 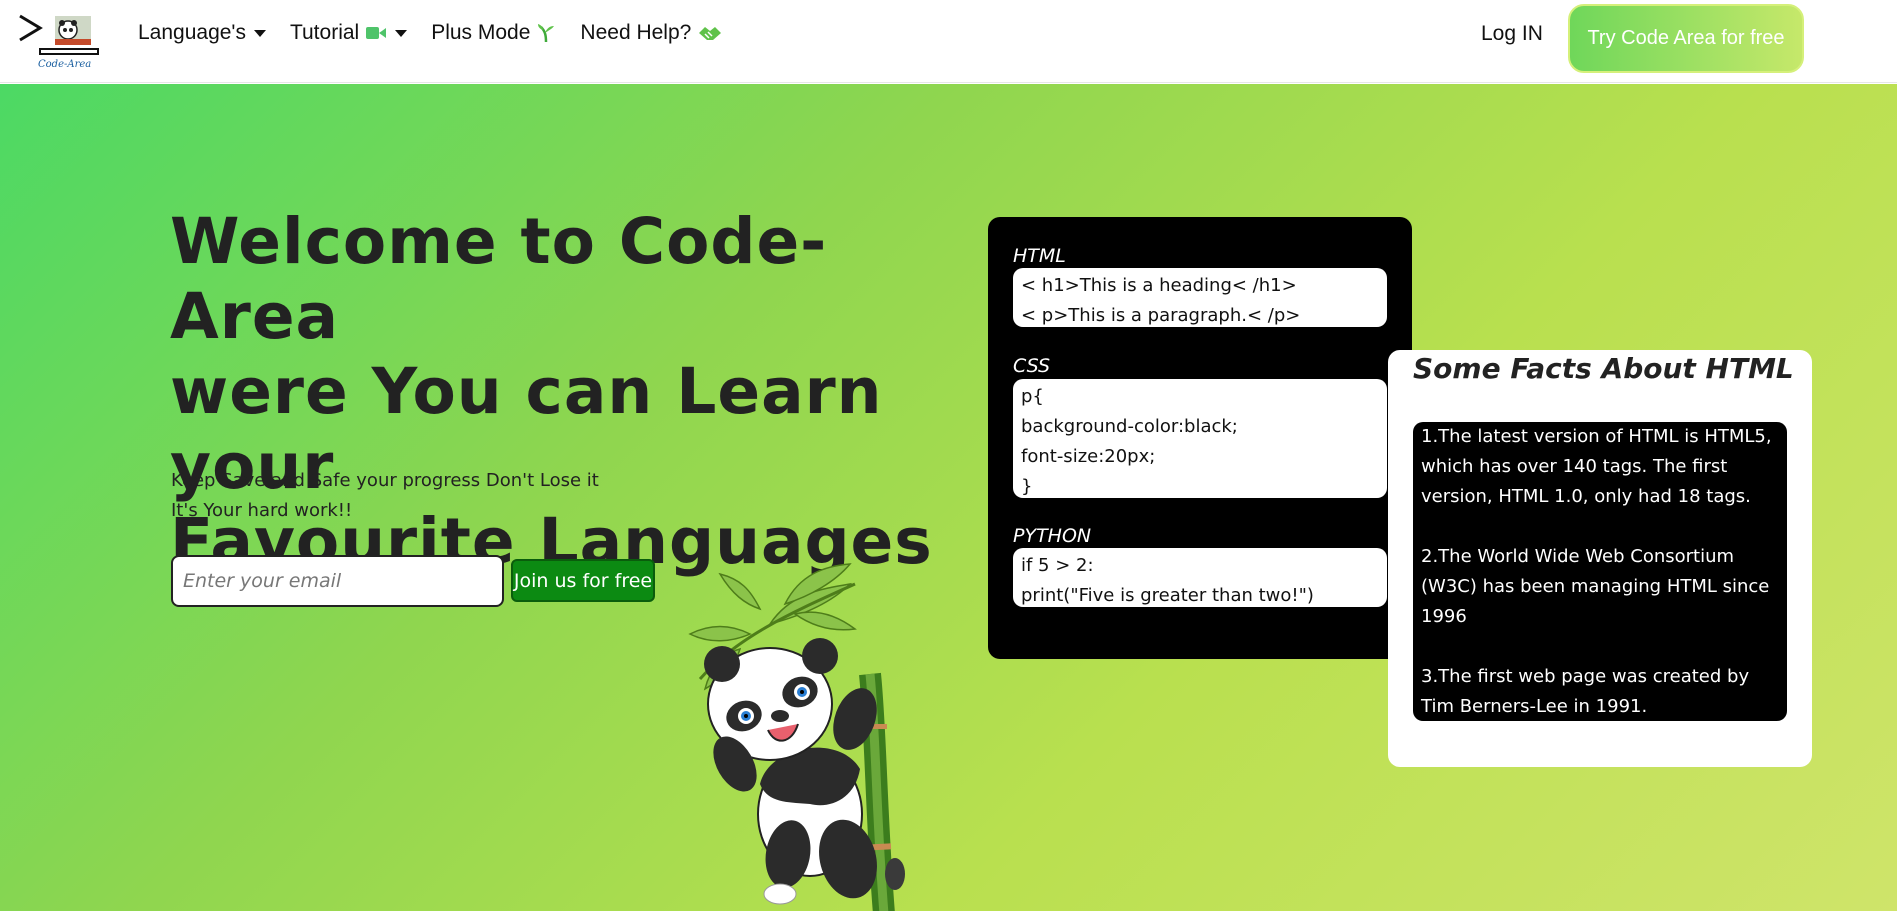 What do you see at coordinates (192, 32) in the screenshot?
I see `nav-languages-label: Language's` at bounding box center [192, 32].